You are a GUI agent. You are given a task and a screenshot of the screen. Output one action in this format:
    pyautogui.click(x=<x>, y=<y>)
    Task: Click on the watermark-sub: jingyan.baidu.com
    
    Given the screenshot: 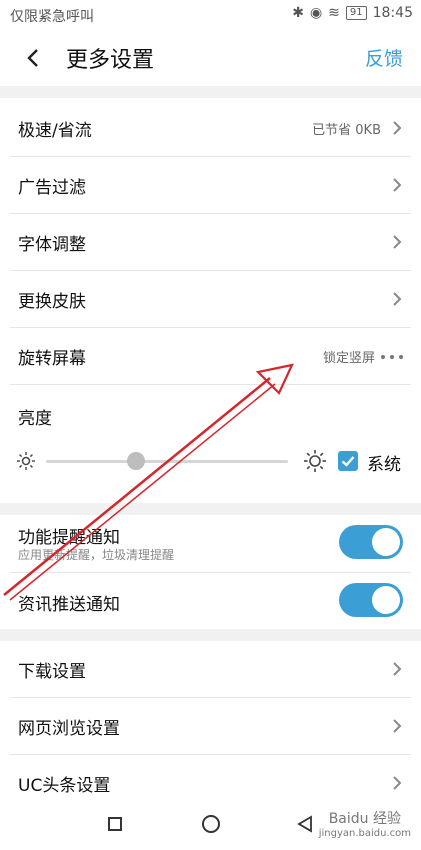 What is the action you would take?
    pyautogui.click(x=364, y=833)
    